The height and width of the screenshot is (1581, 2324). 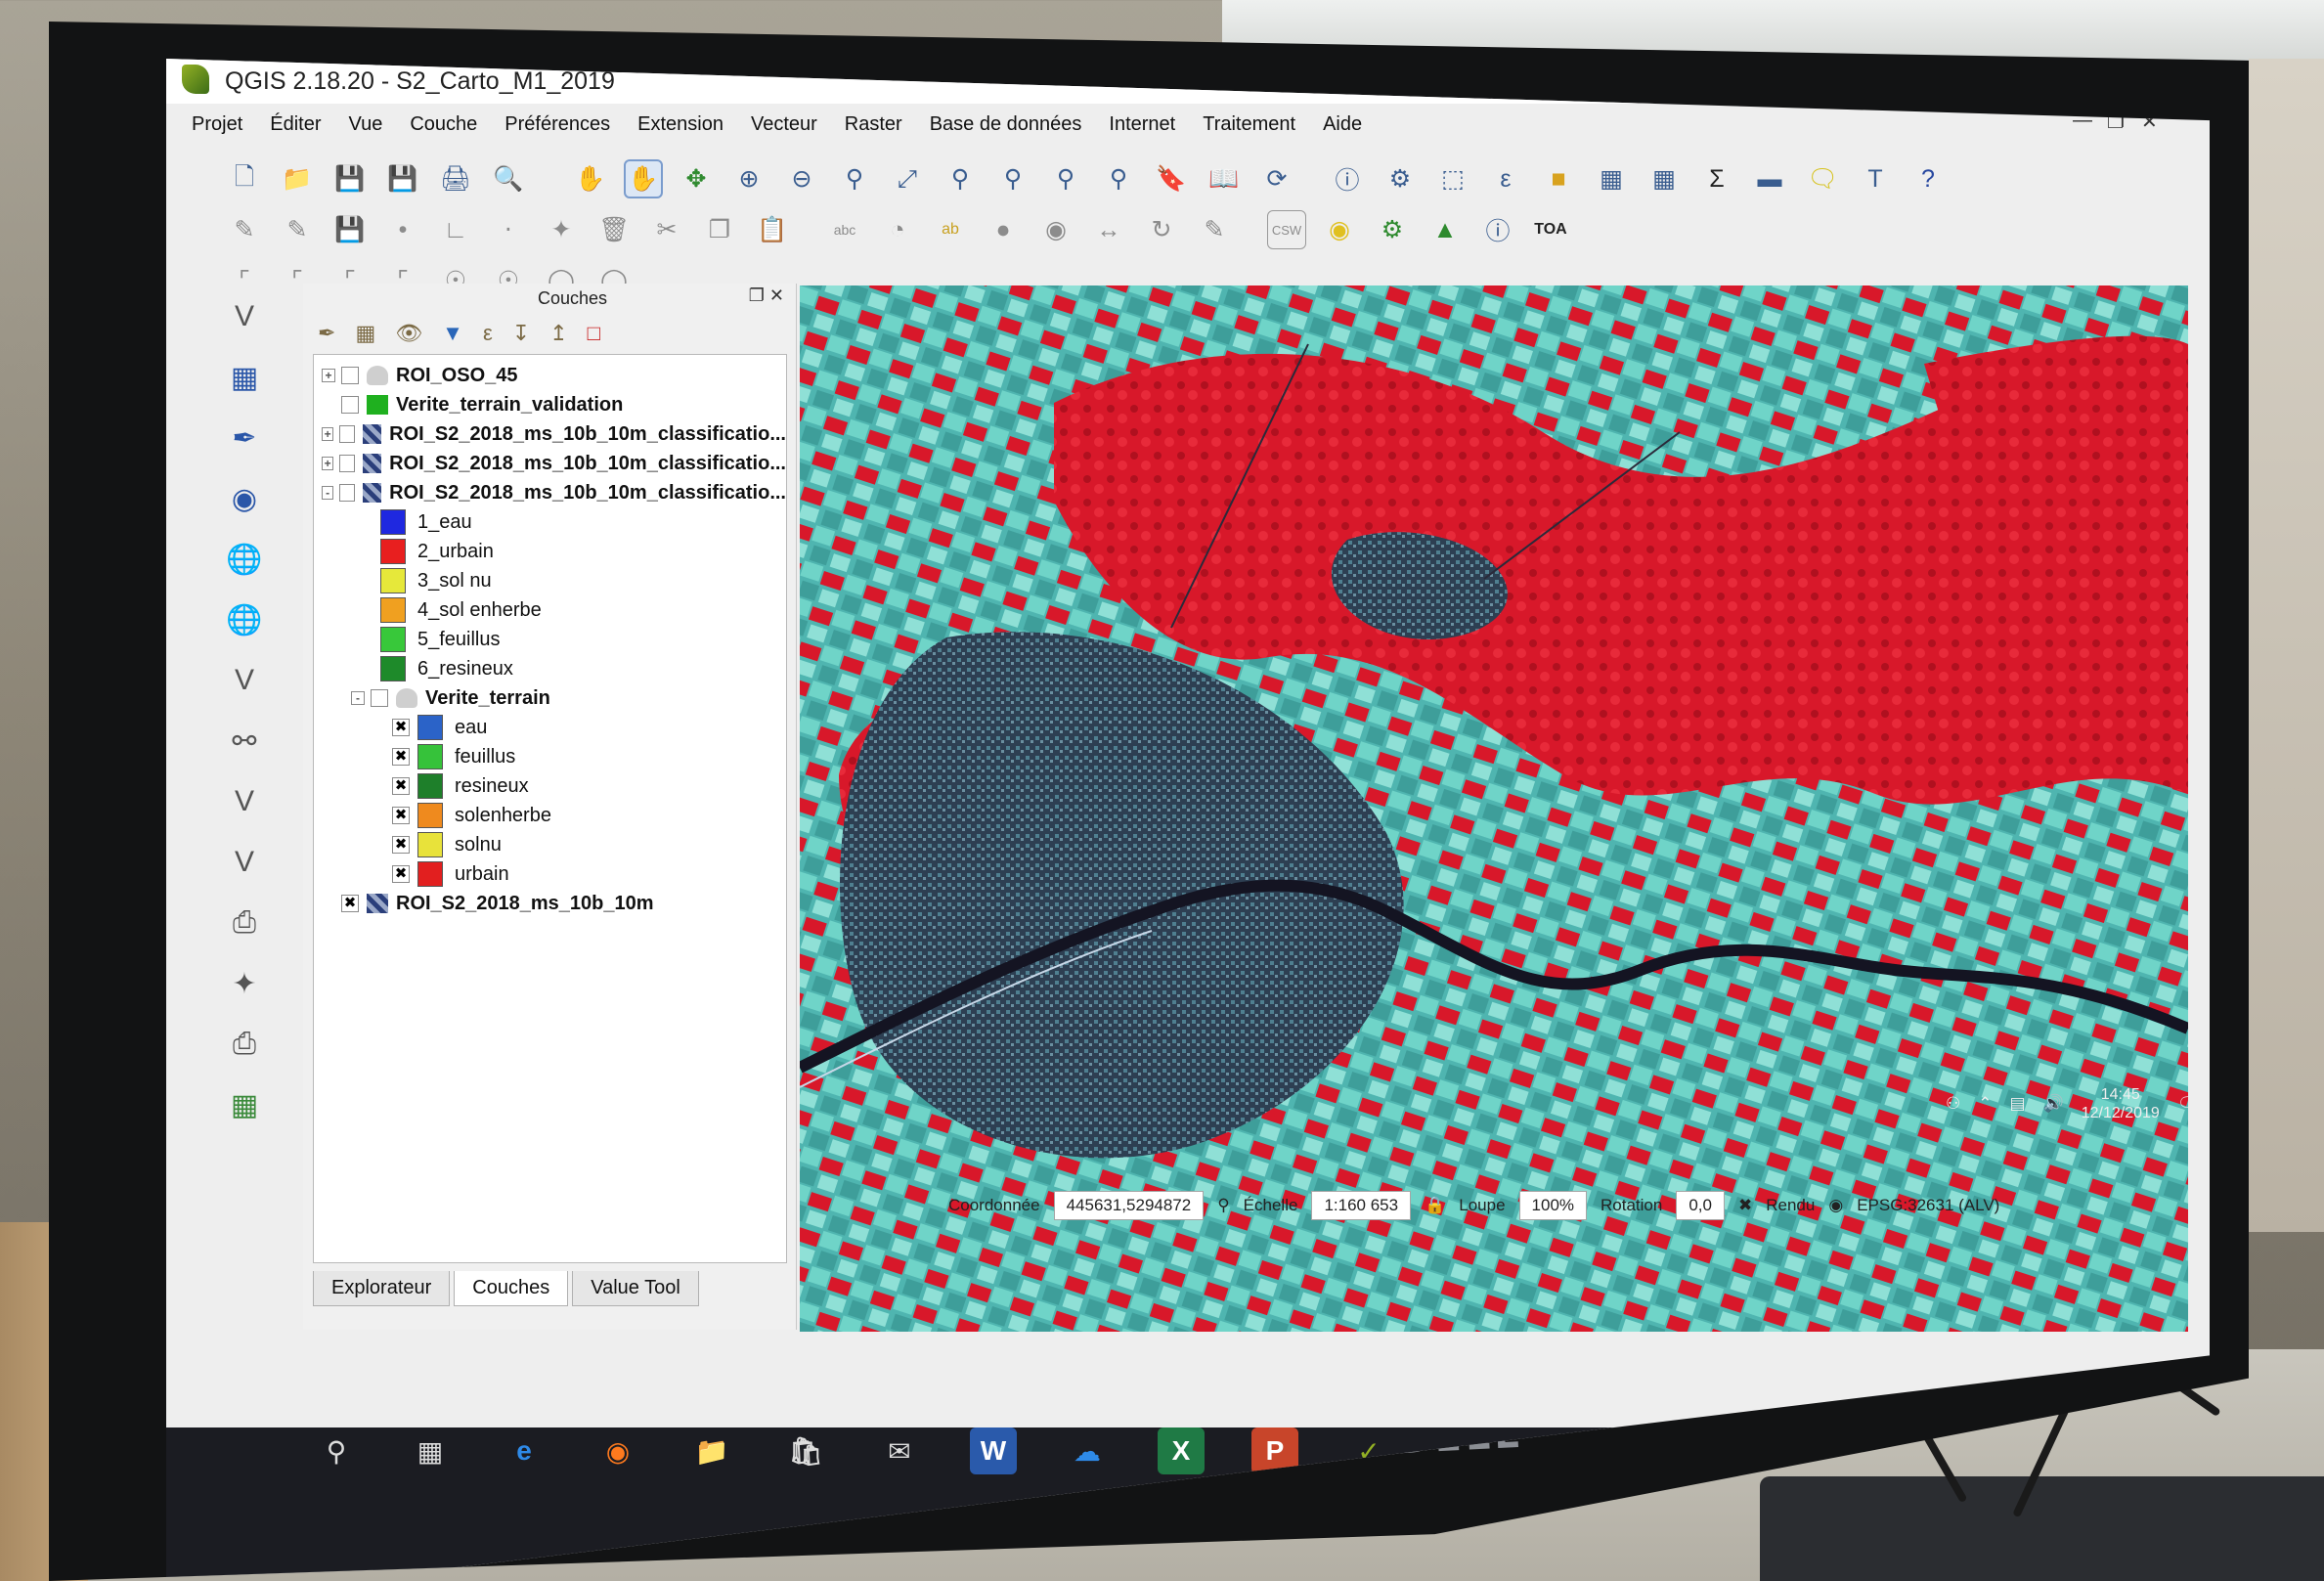 I want to click on menu-aide: Aide, so click(x=1342, y=124).